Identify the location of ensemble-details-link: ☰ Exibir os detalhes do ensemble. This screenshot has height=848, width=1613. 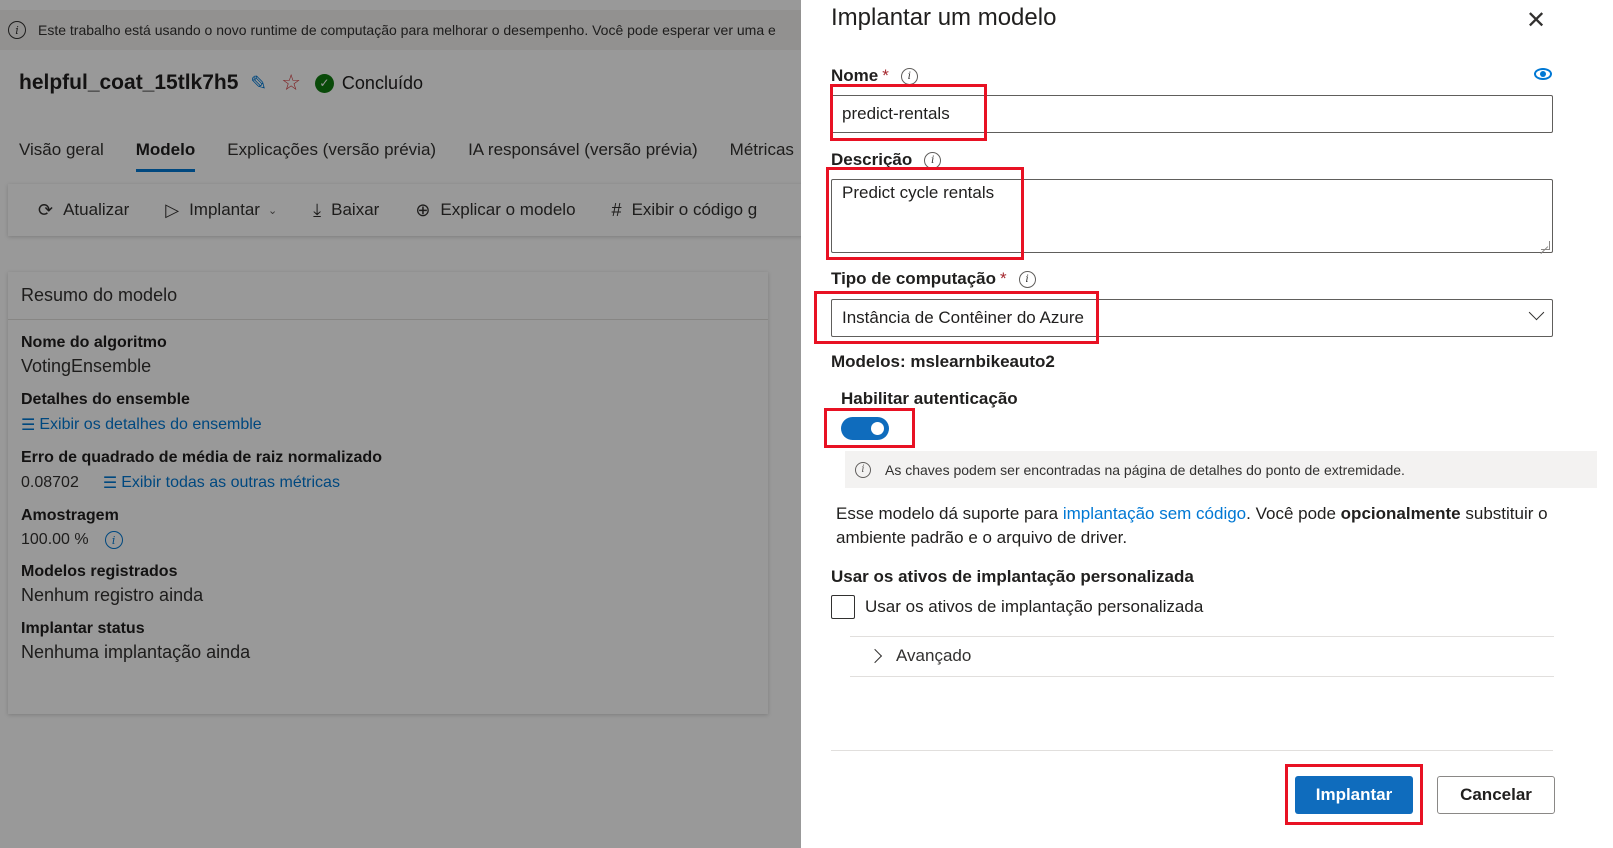
(394, 425).